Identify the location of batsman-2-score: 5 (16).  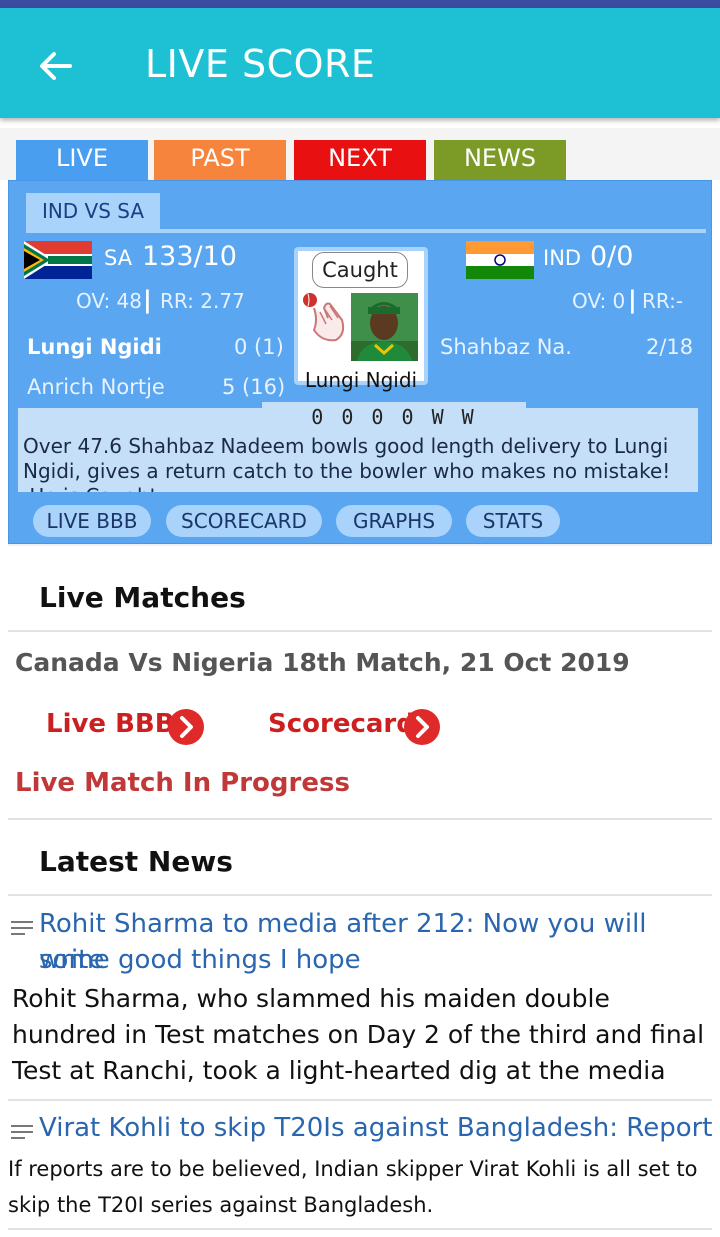
(254, 387).